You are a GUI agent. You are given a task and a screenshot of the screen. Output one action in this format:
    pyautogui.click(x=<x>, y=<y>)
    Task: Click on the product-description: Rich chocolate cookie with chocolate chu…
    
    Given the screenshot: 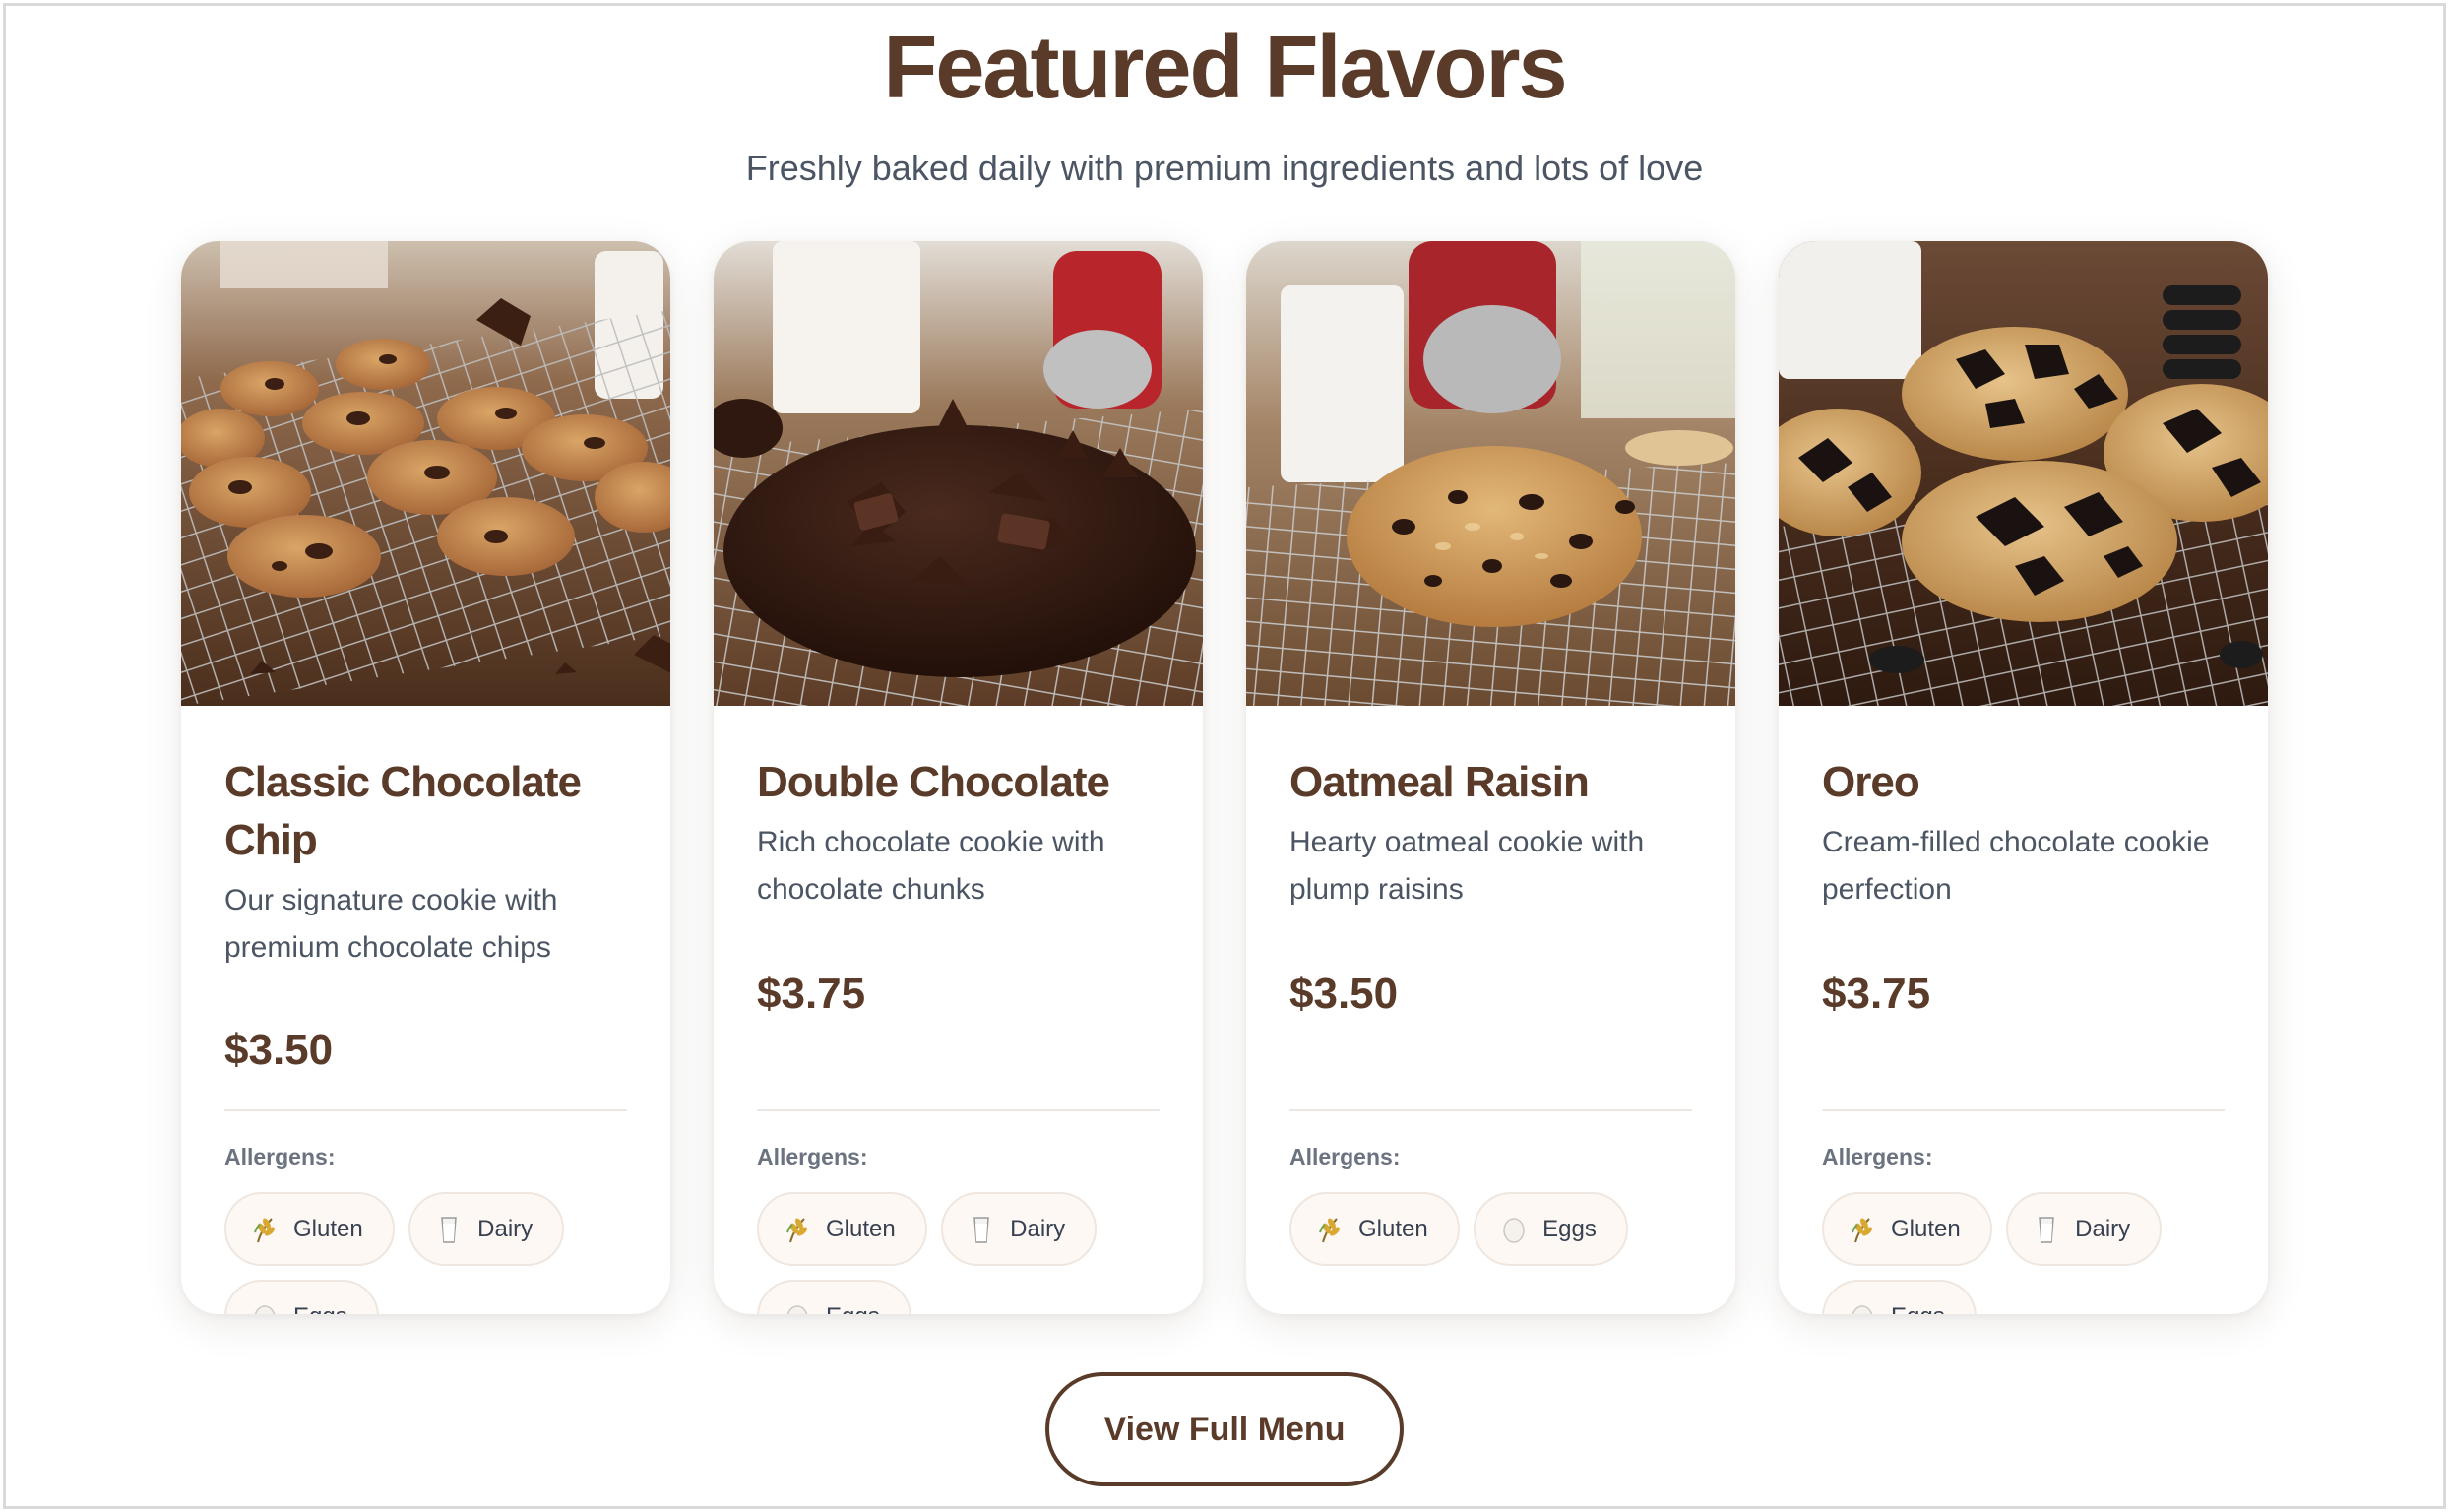 What is the action you would take?
    pyautogui.click(x=931, y=866)
    